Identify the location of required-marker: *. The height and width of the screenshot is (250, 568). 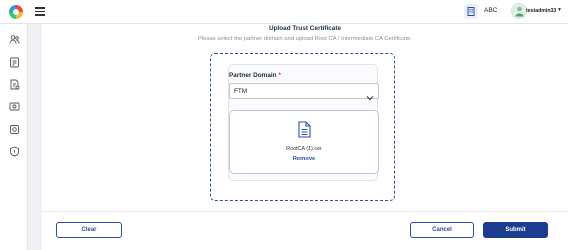
(279, 75).